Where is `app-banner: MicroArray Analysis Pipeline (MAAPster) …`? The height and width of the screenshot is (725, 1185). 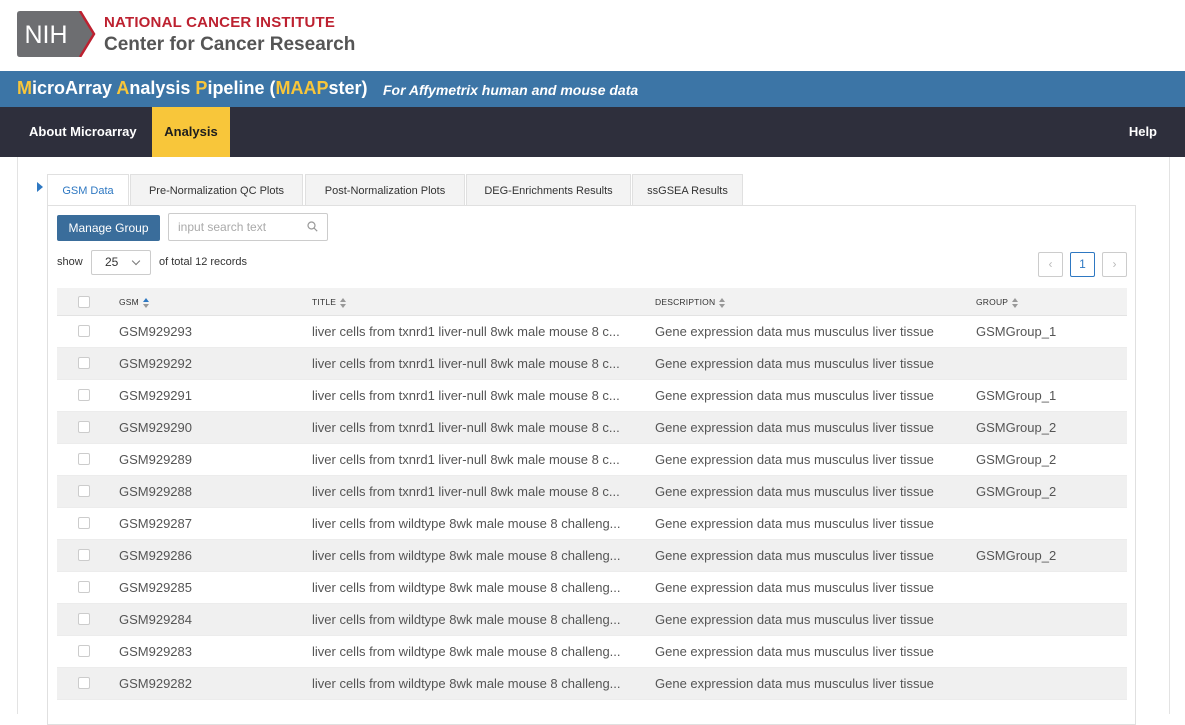 app-banner: MicroArray Analysis Pipeline (MAAPster) … is located at coordinates (592, 89).